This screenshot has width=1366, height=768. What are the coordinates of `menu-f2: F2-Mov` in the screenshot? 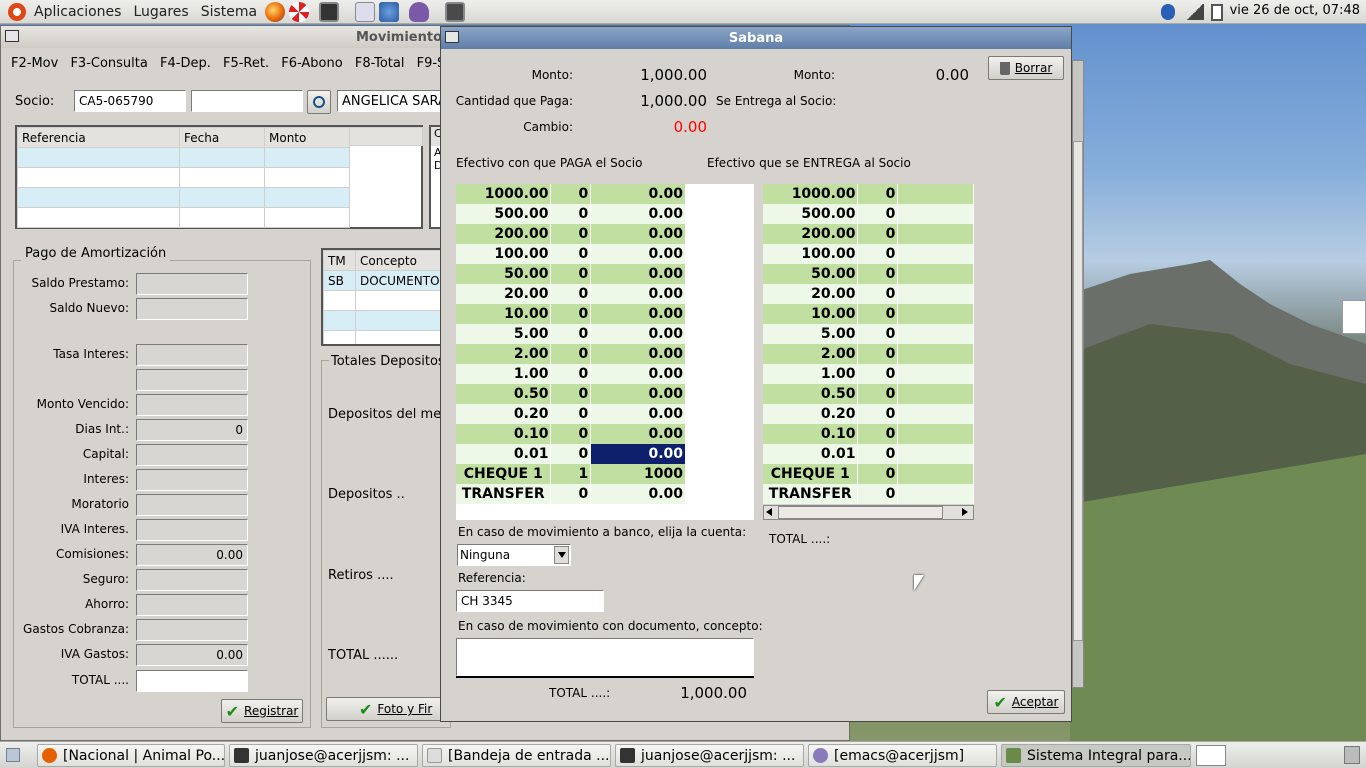 It's located at (34, 63).